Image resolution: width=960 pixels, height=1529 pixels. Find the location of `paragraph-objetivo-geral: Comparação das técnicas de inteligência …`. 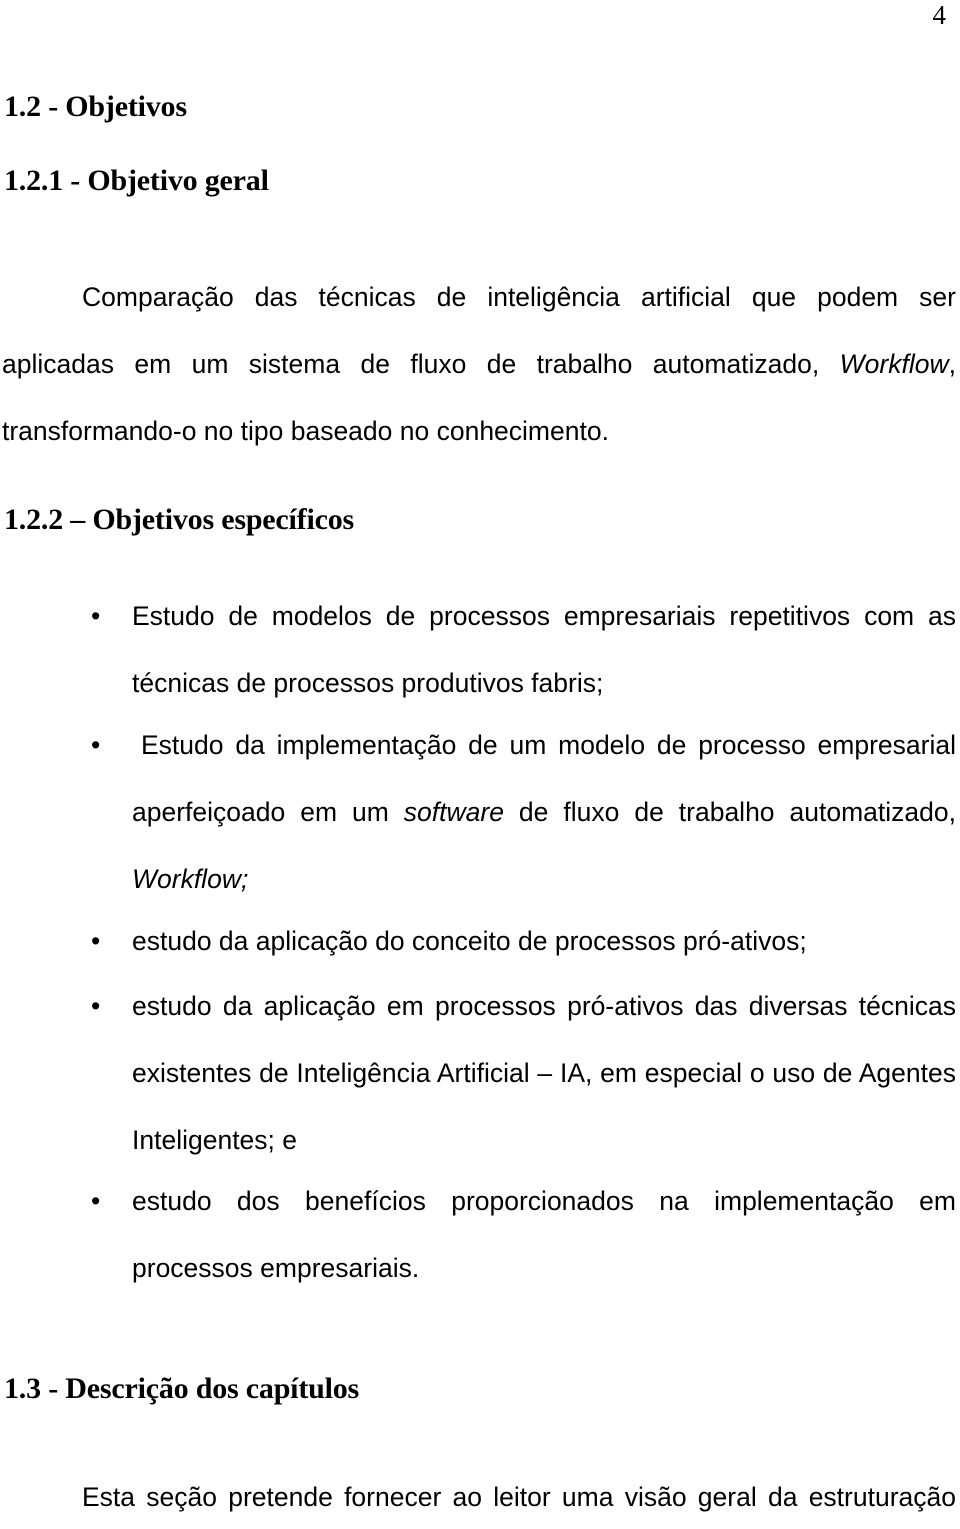

paragraph-objetivo-geral: Comparação das técnicas de inteligência … is located at coordinates (479, 364).